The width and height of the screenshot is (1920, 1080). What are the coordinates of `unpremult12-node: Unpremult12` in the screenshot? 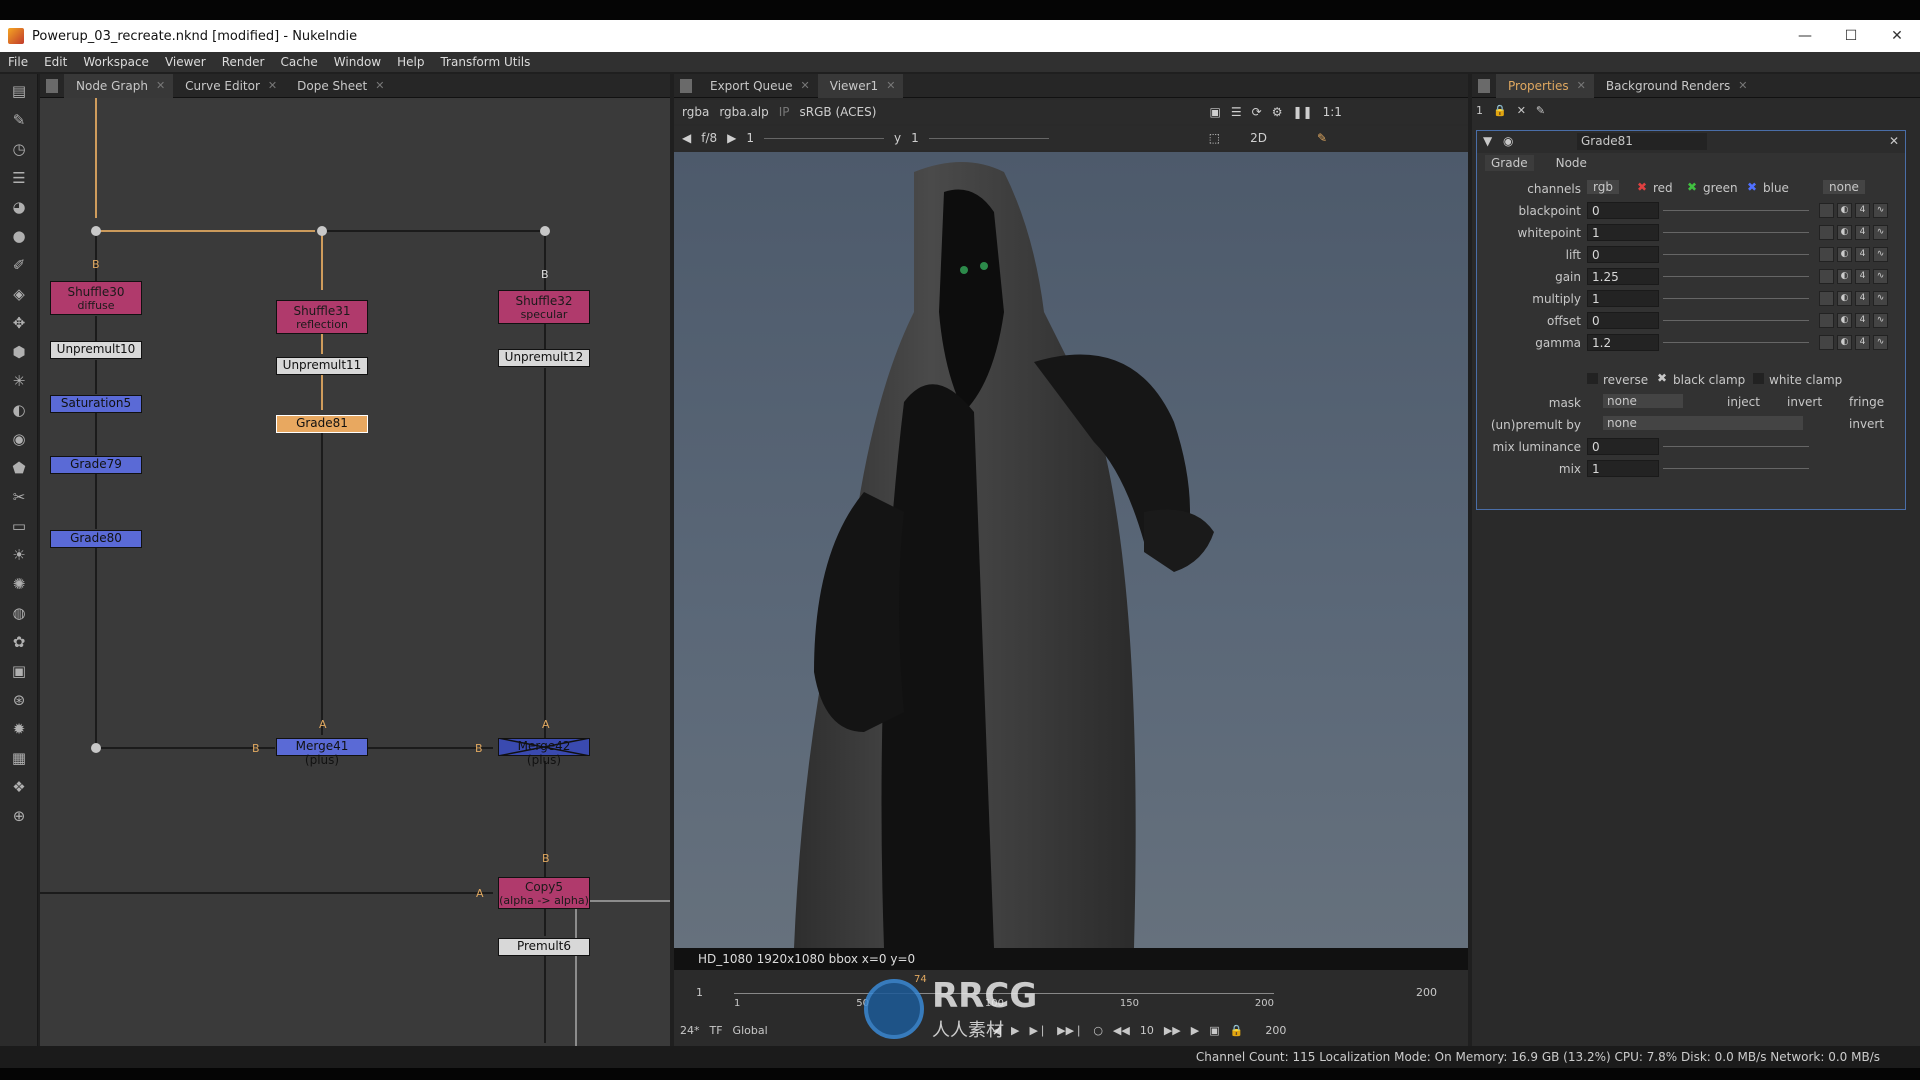 It's located at (544, 358).